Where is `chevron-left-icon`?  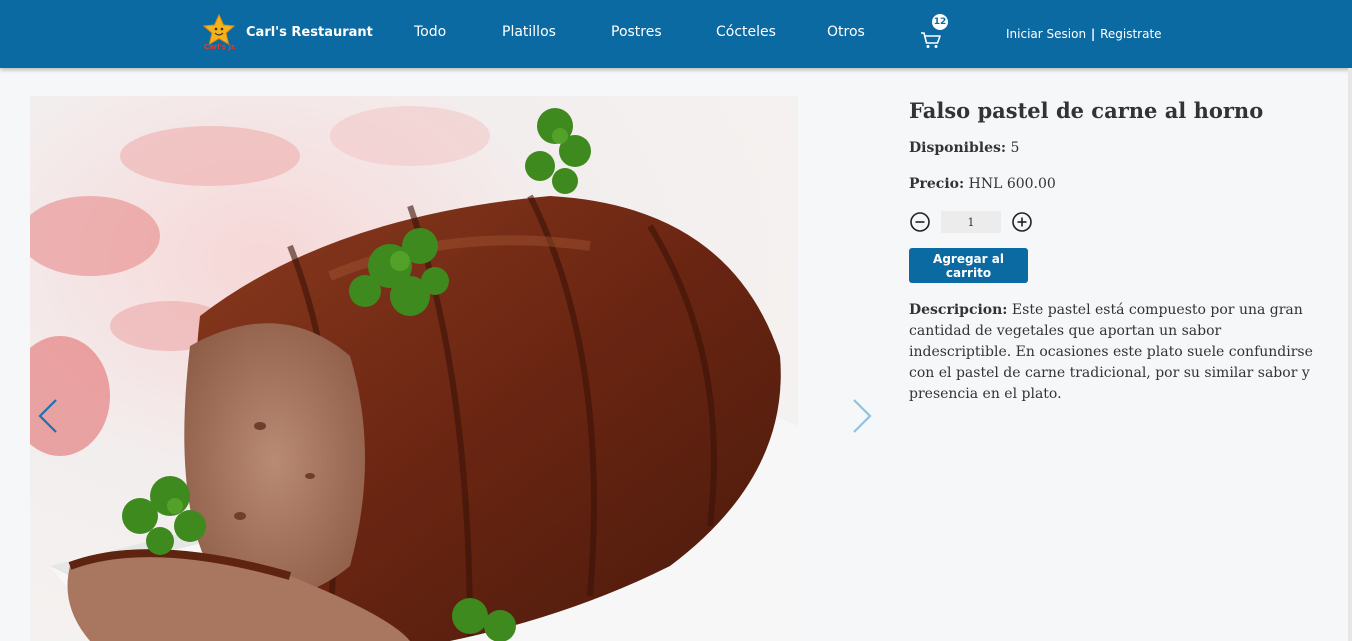
chevron-left-icon is located at coordinates (48, 416).